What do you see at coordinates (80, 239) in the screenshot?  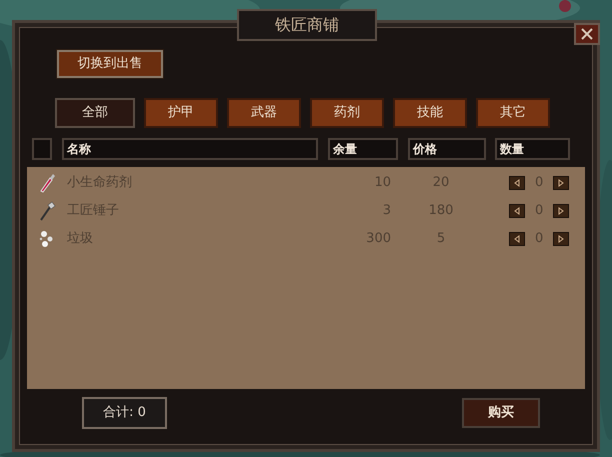 I see `item-name: 垃圾` at bounding box center [80, 239].